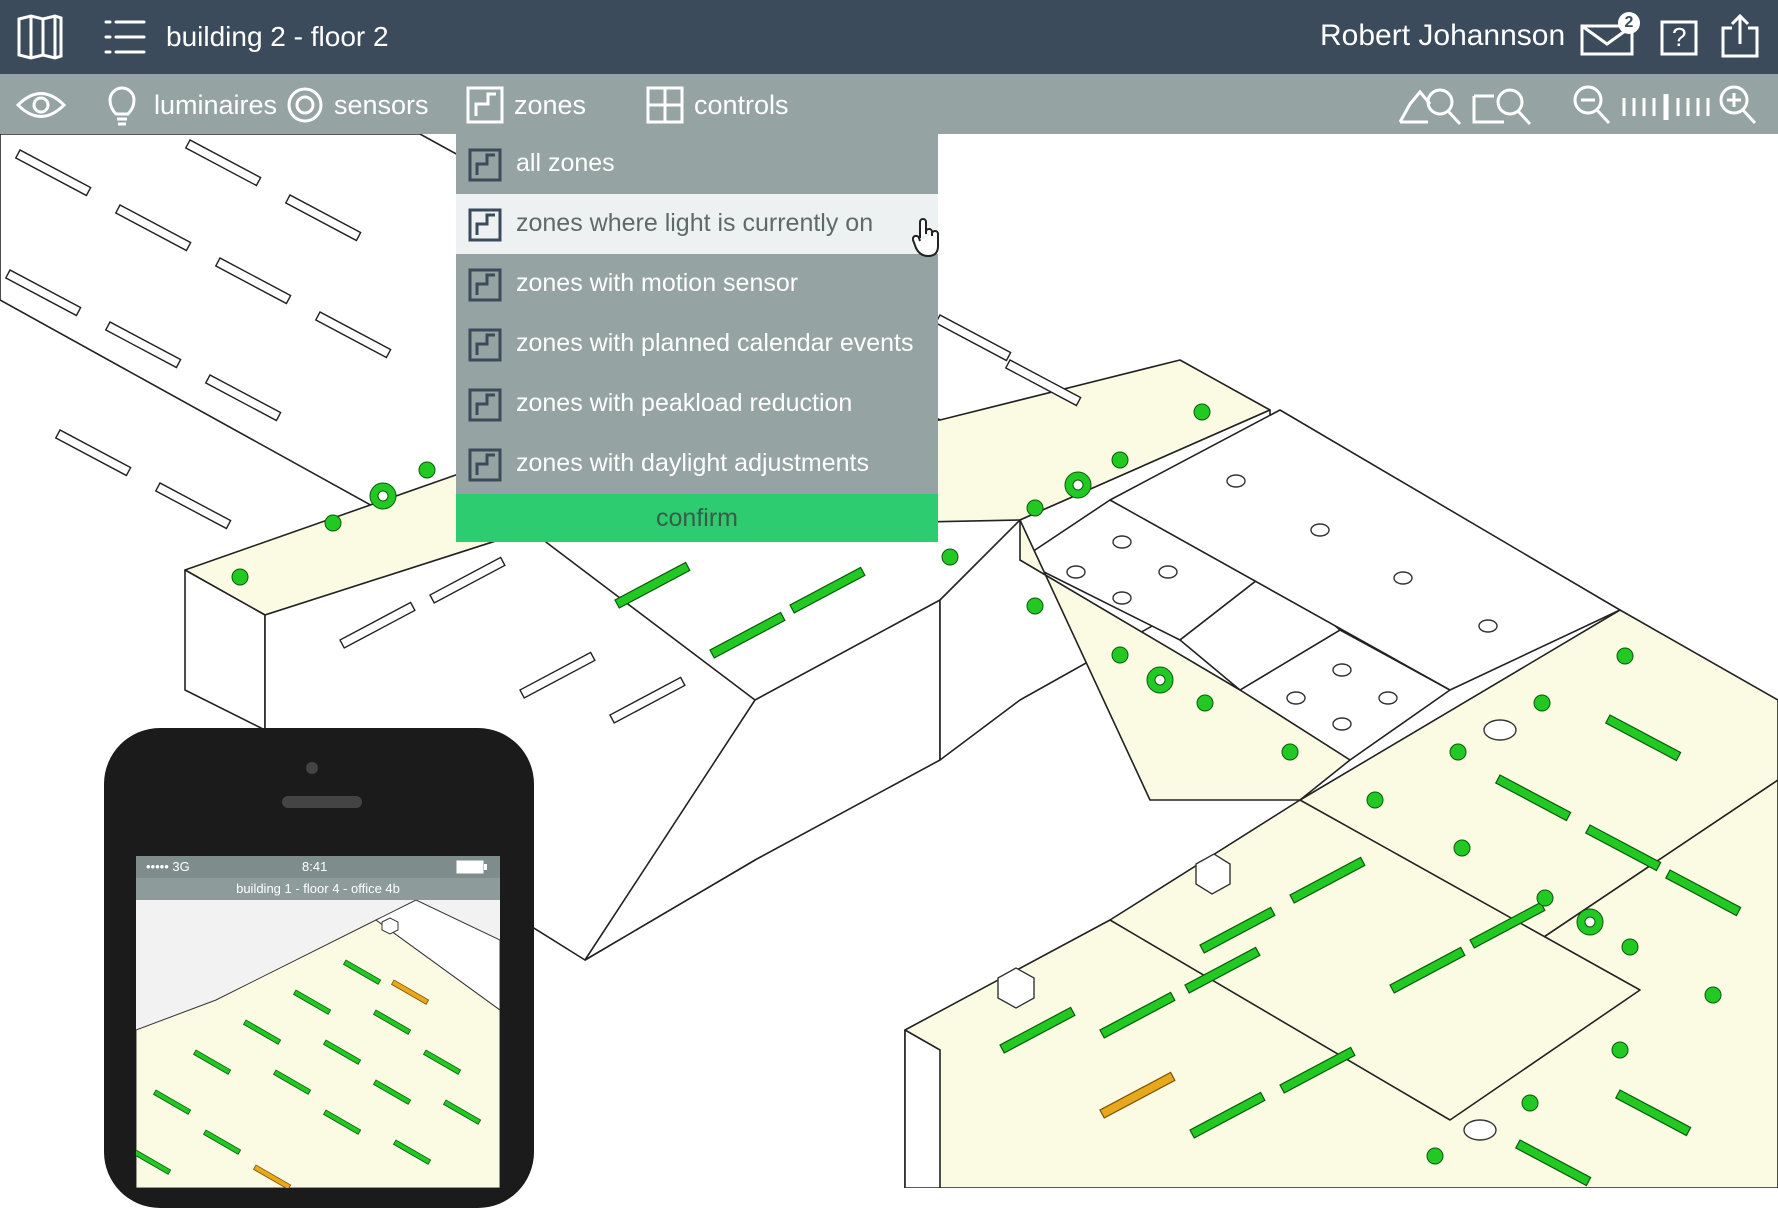 This screenshot has width=1778, height=1208. Describe the element at coordinates (322, 802) in the screenshot. I see `phone-speaker` at that location.